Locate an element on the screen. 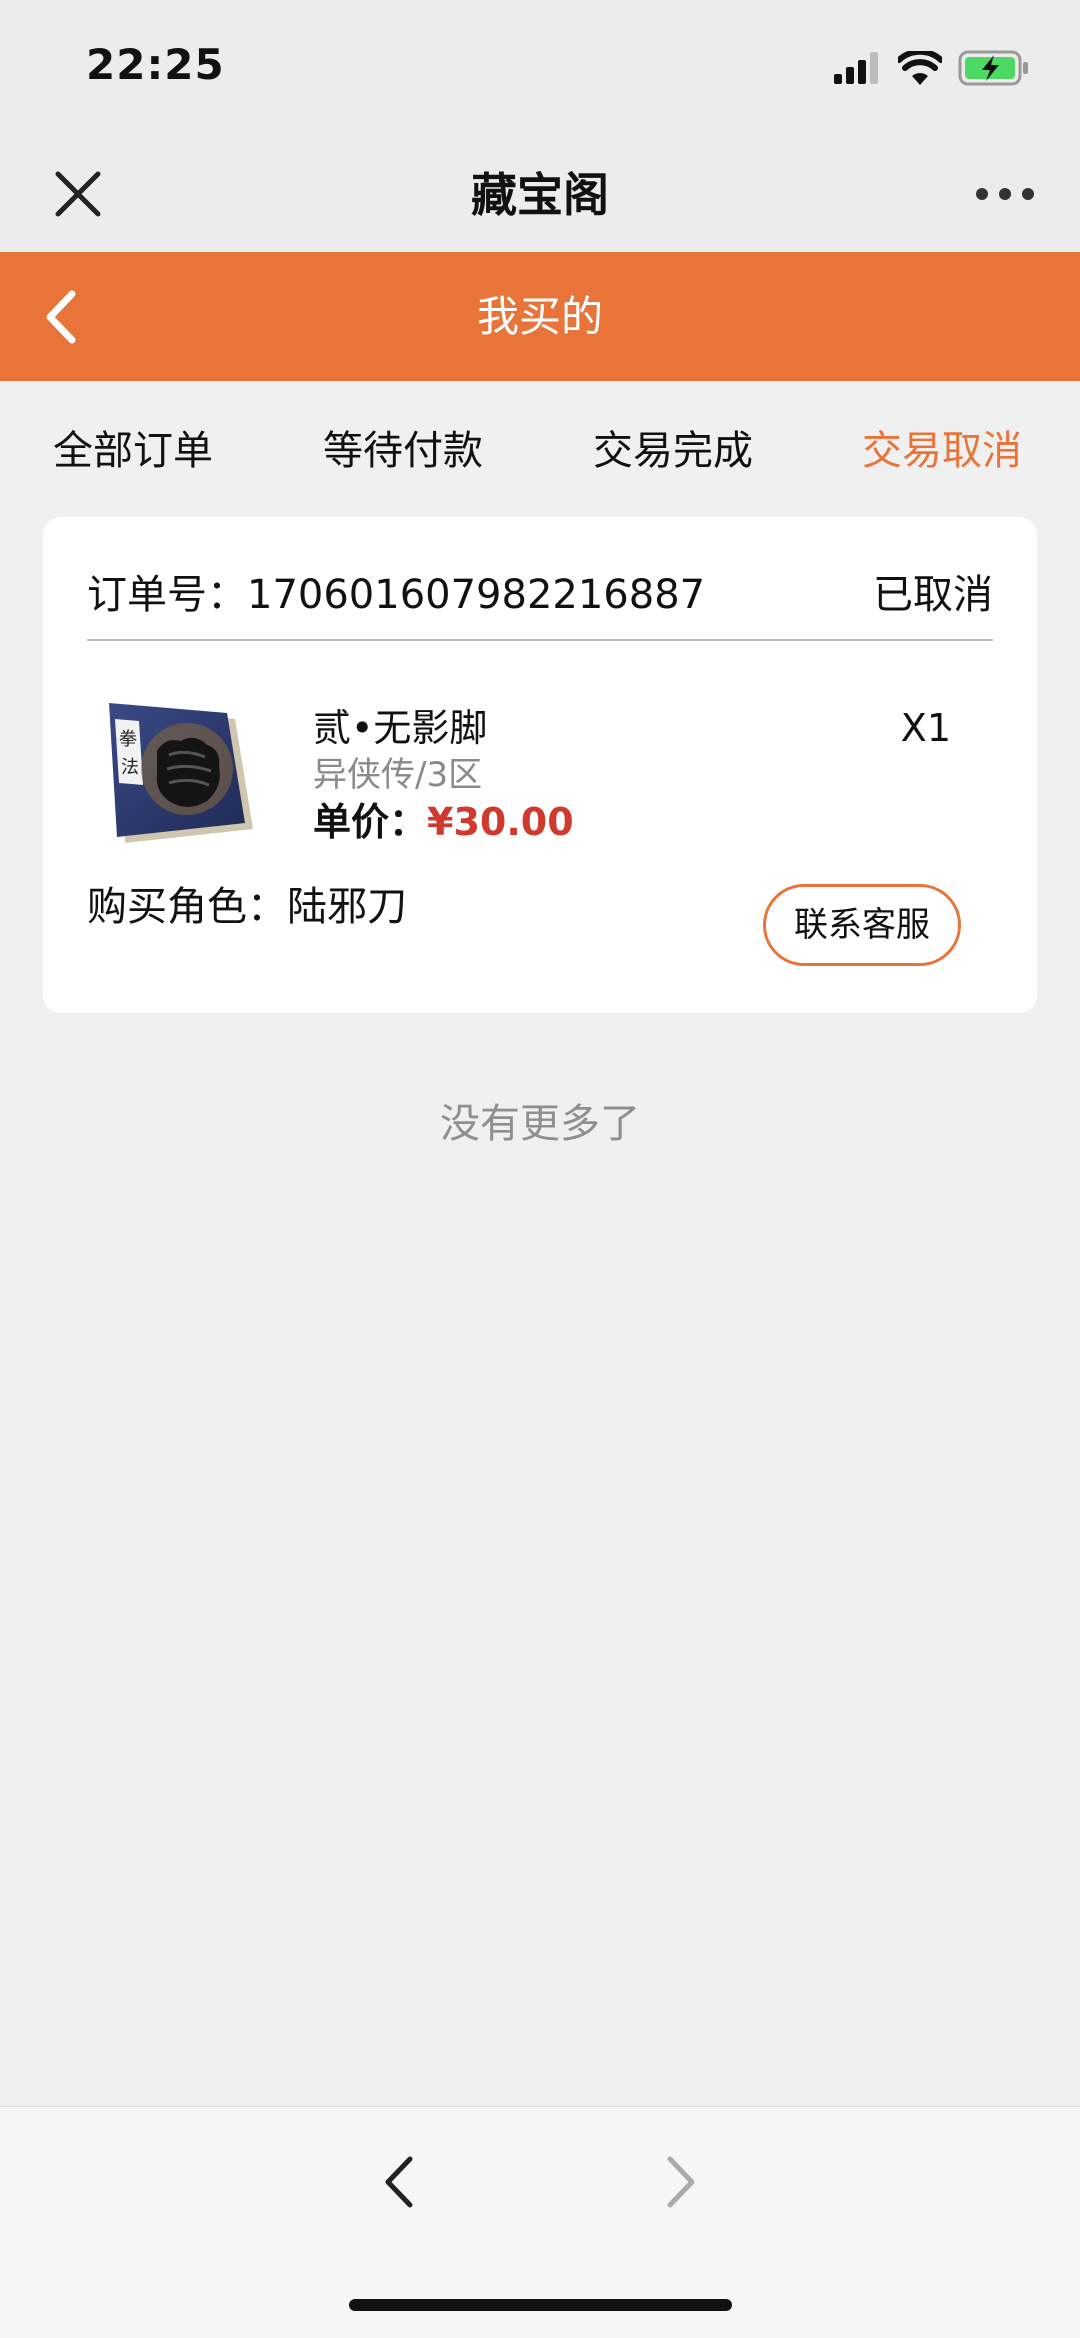 The width and height of the screenshot is (1080, 2338). item-thumbnail: 拳 法 is located at coordinates (175, 772).